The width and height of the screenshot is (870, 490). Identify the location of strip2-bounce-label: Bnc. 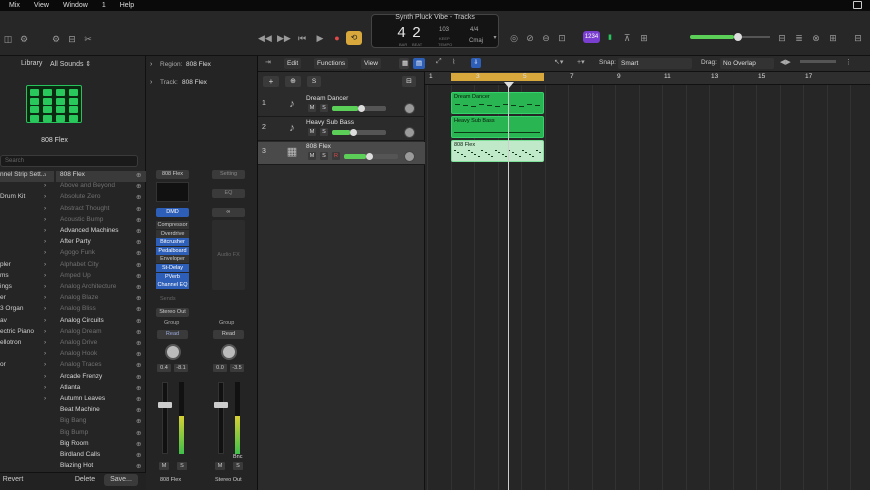
(237, 457).